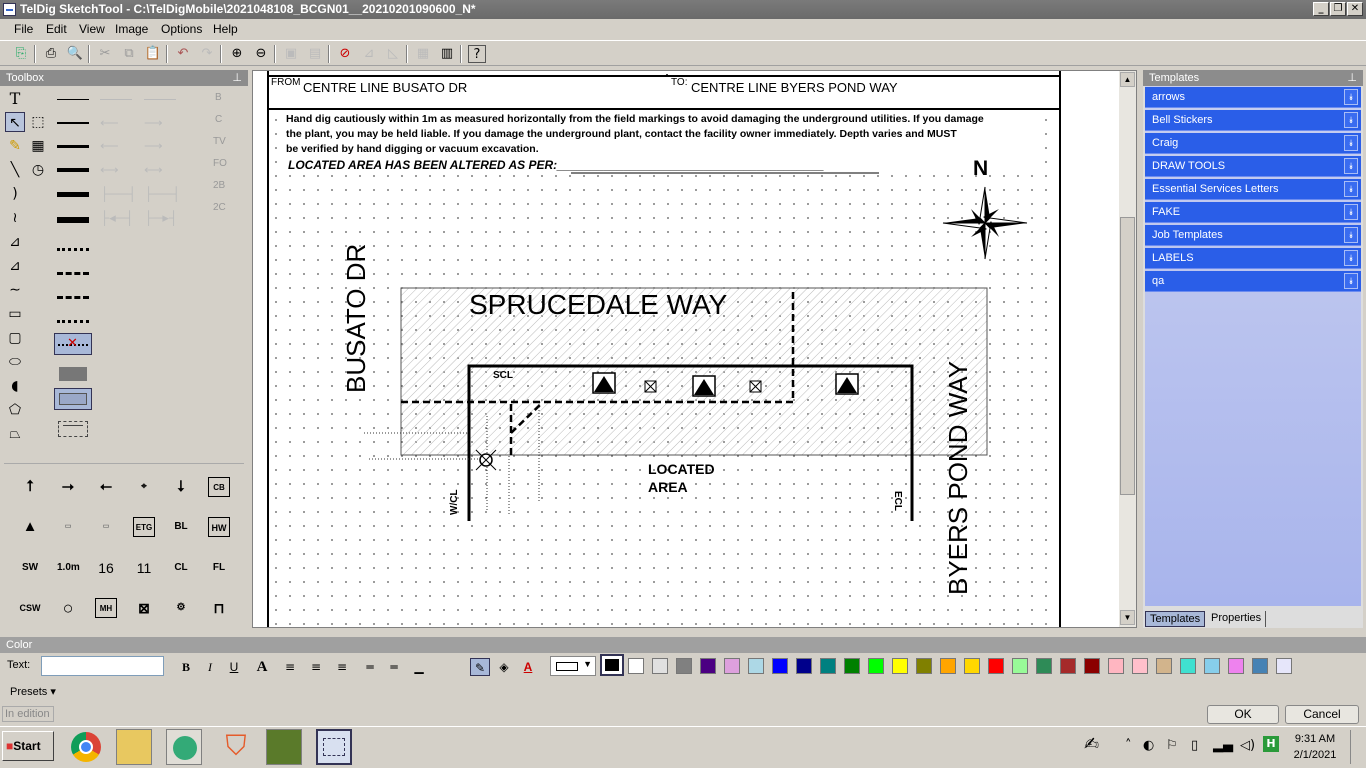 The image size is (1366, 768). What do you see at coordinates (1271, 744) in the screenshot?
I see `h-app-icon: H` at bounding box center [1271, 744].